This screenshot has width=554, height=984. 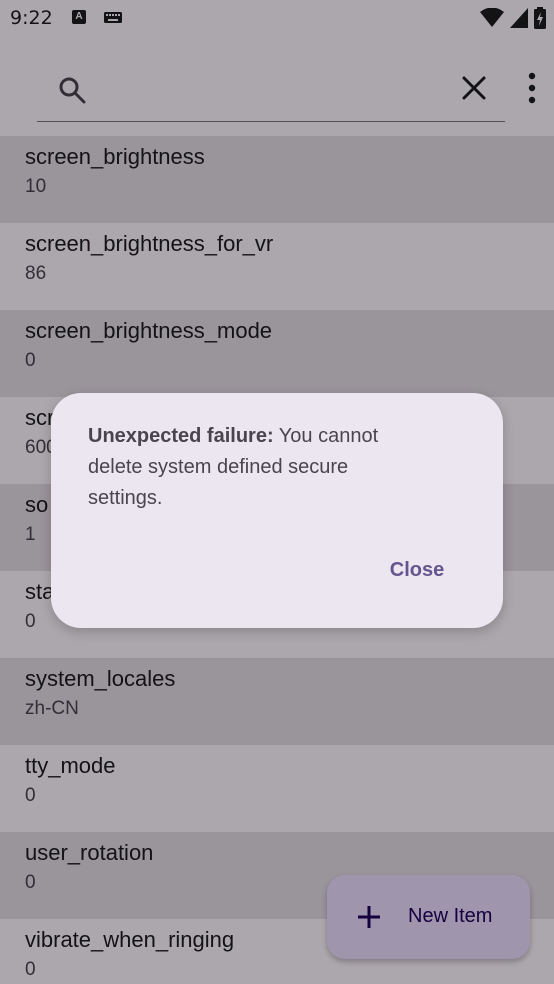 What do you see at coordinates (181, 436) in the screenshot?
I see `dialog-error-title: Unexpected failure:` at bounding box center [181, 436].